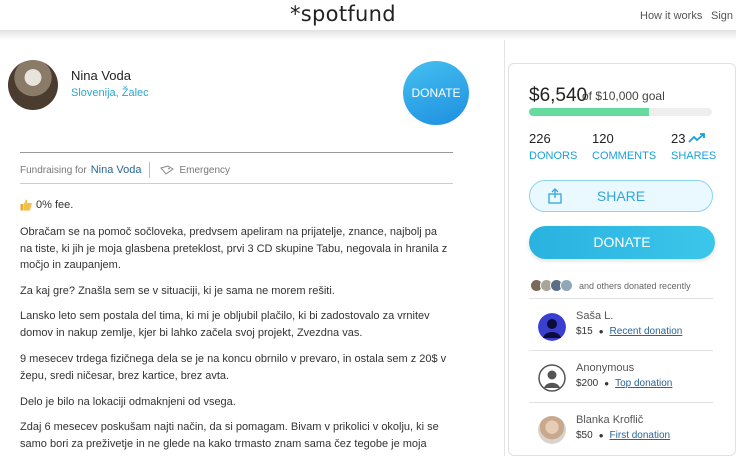 The width and height of the screenshot is (736, 456). I want to click on thumbs-up-icon, so click(26, 205).